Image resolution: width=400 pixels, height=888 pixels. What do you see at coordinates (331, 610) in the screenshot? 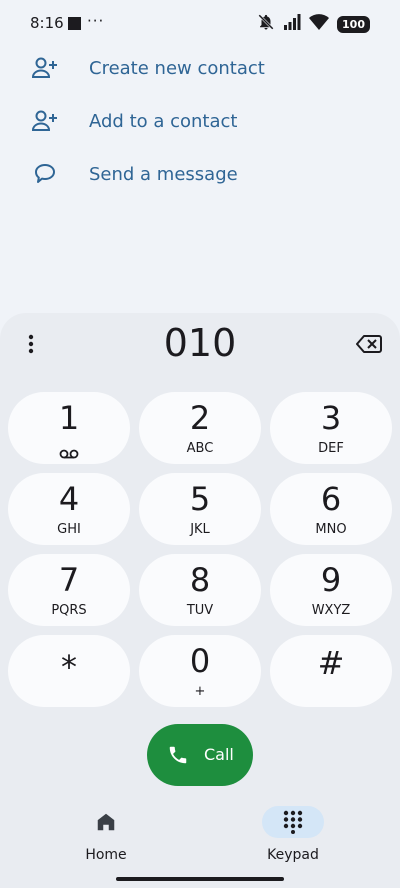
I see `key-letters: WXYZ` at bounding box center [331, 610].